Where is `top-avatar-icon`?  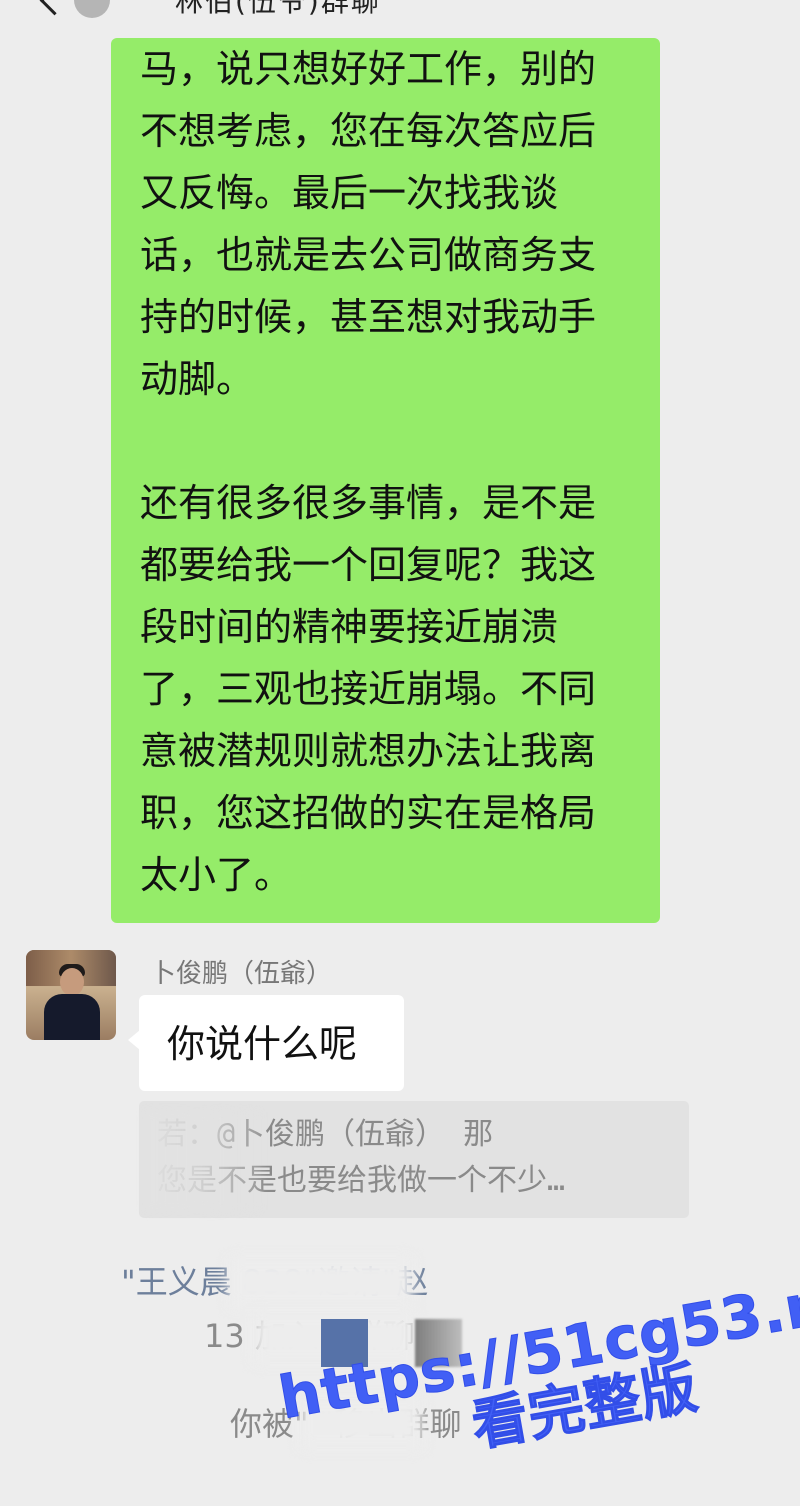
top-avatar-icon is located at coordinates (92, 9).